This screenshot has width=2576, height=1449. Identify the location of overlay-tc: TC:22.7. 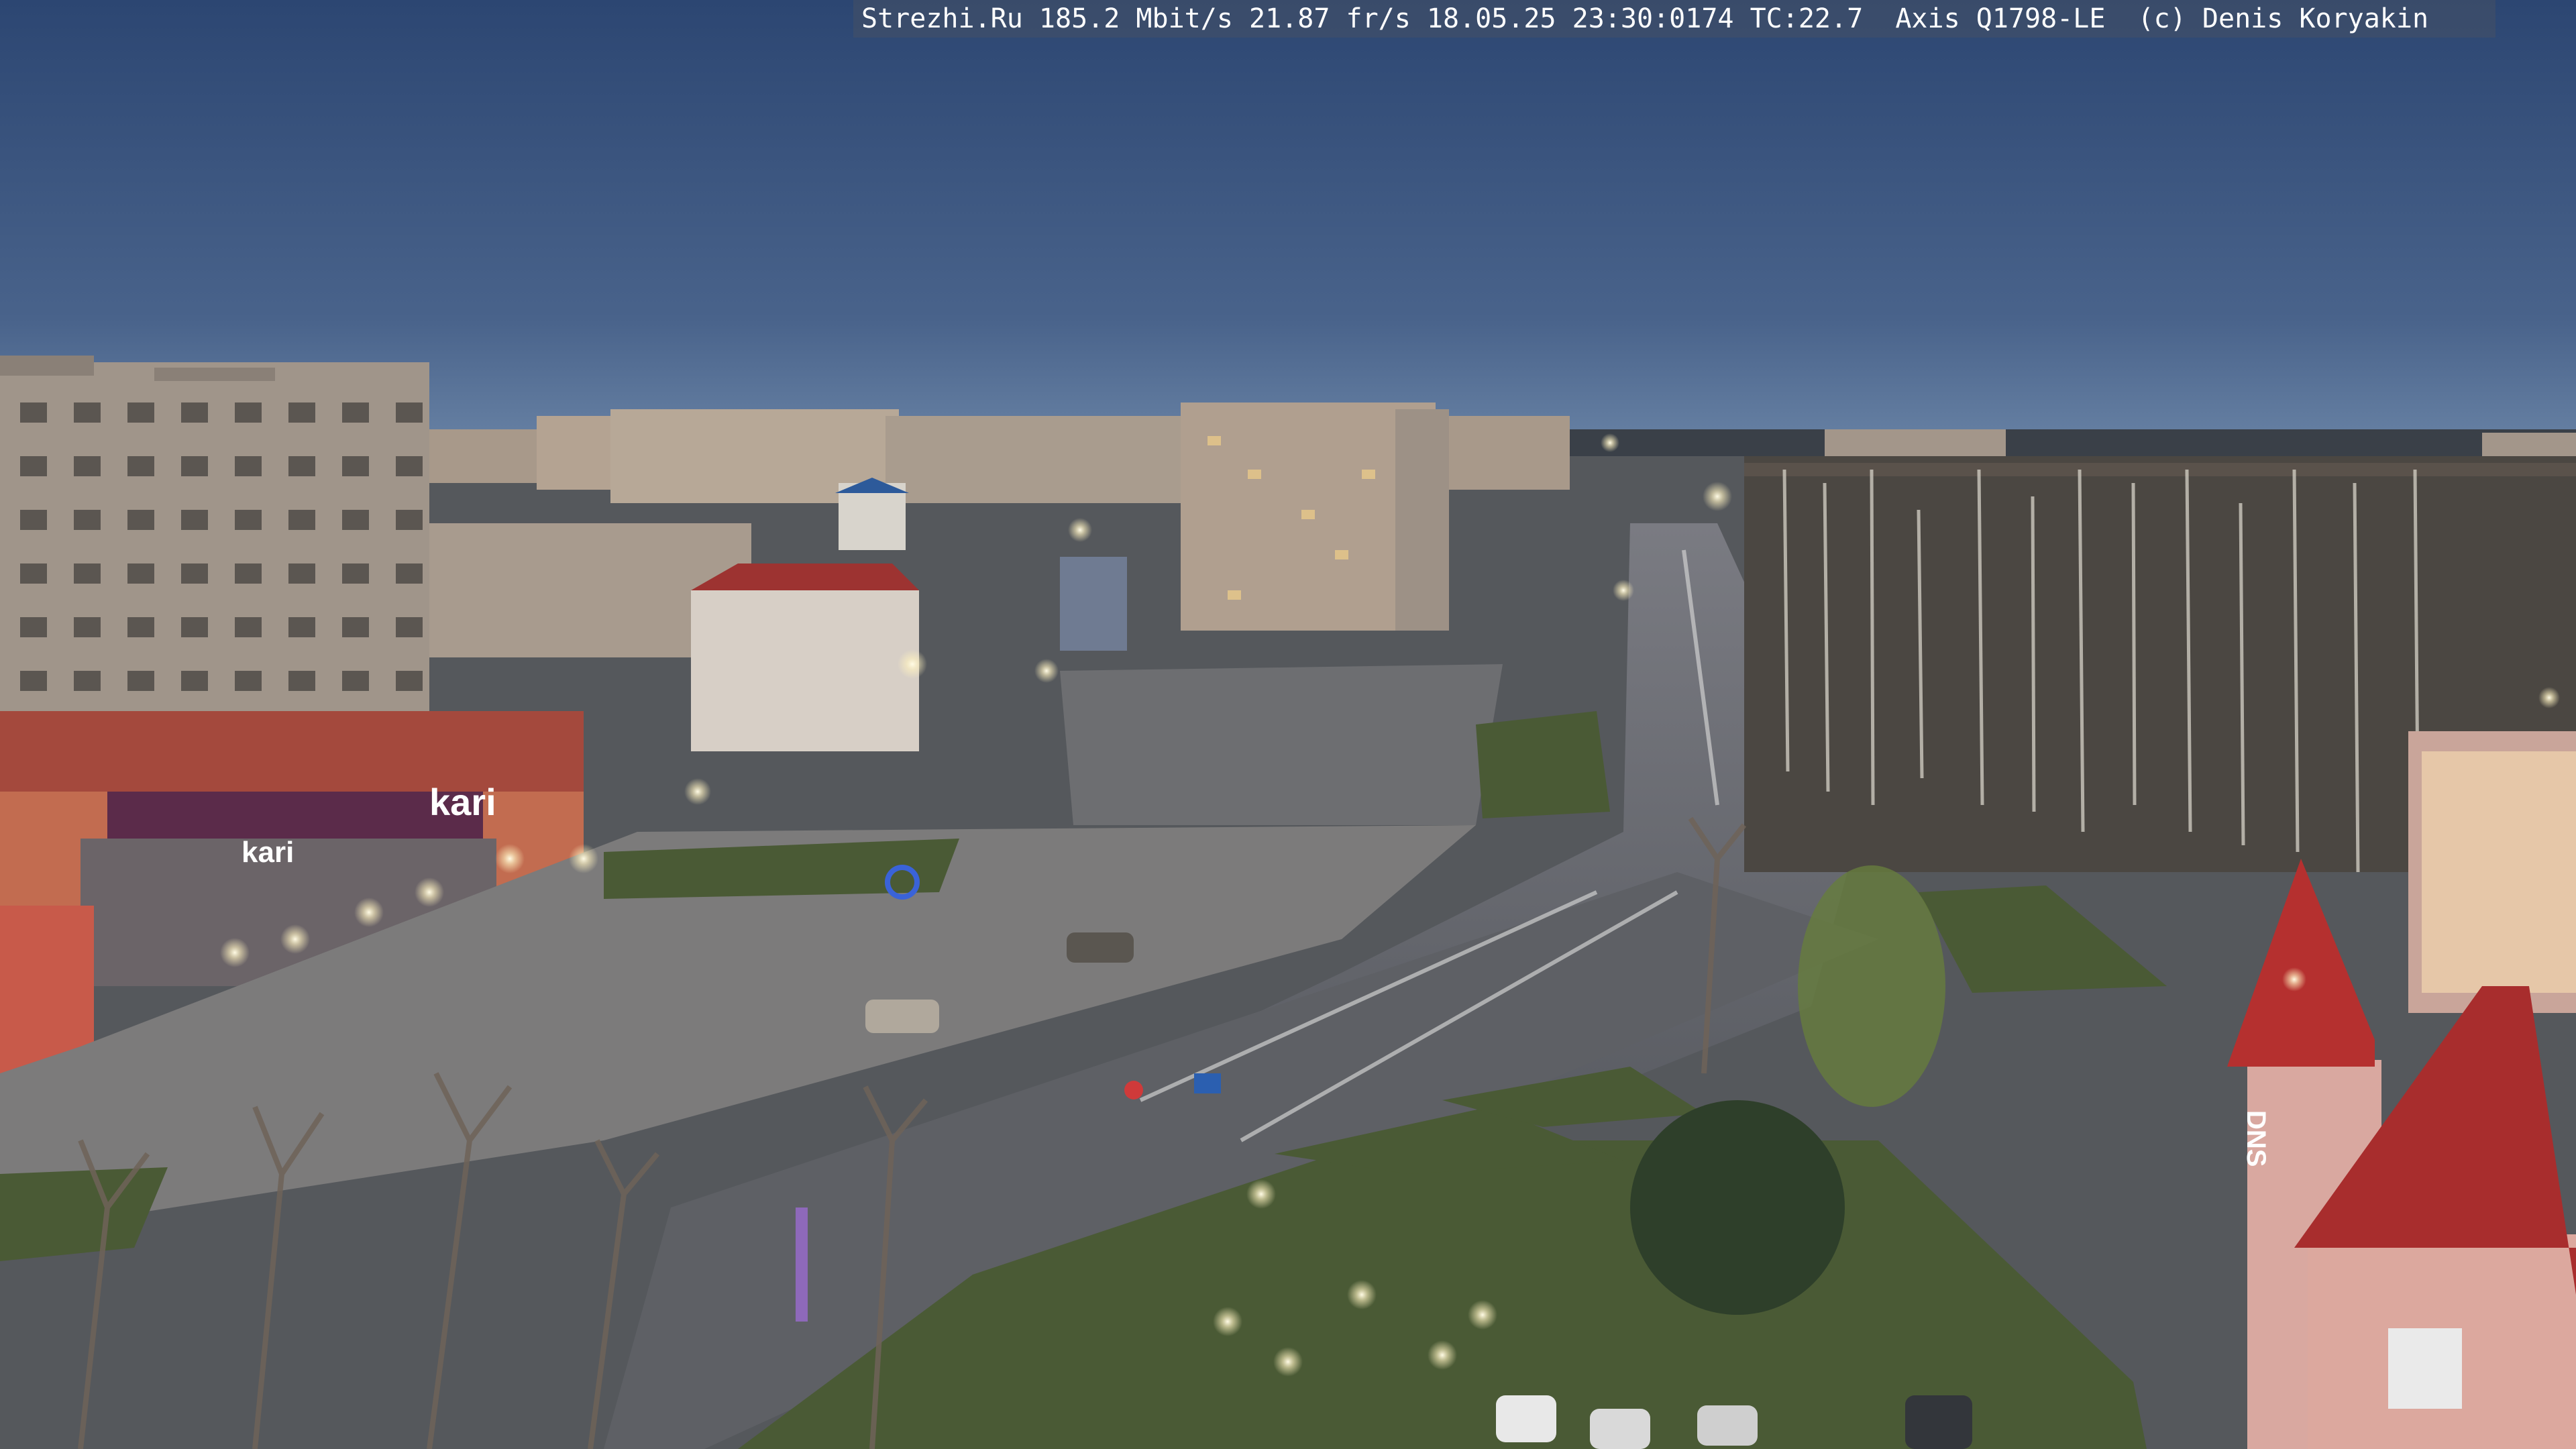
(1807, 18).